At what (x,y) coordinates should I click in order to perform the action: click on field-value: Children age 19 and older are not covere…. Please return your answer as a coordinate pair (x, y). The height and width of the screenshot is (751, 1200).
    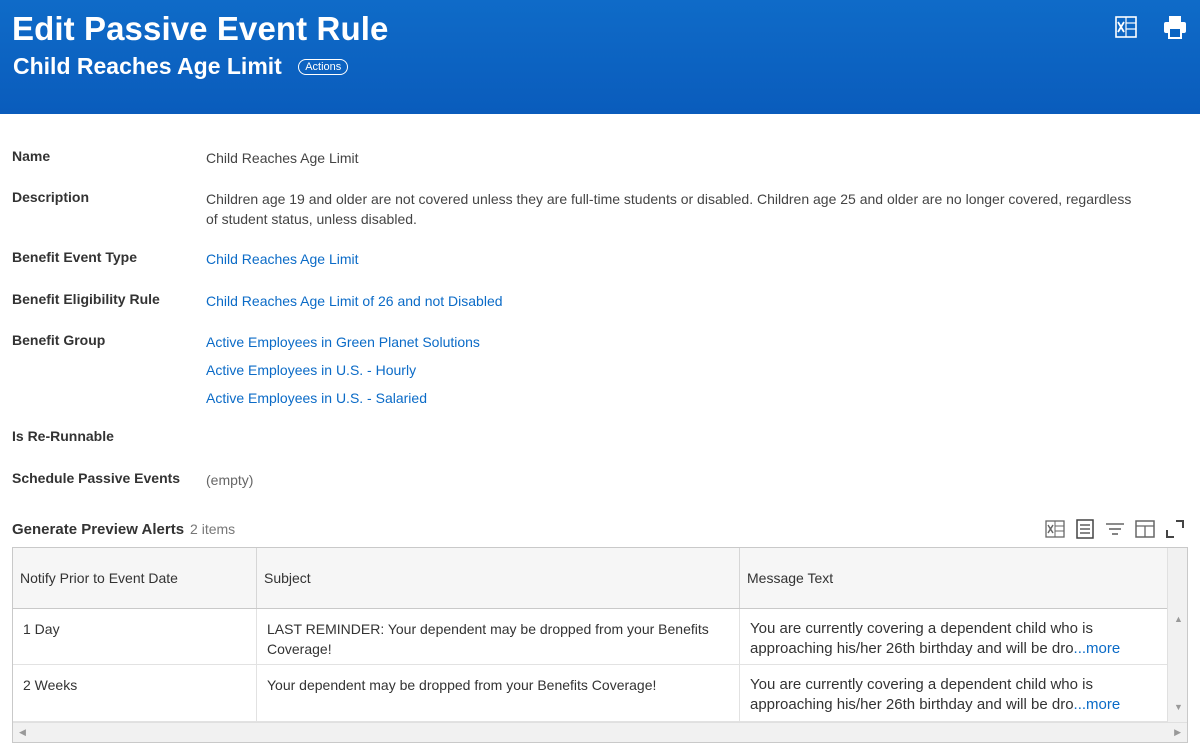
    Looking at the image, I should click on (669, 209).